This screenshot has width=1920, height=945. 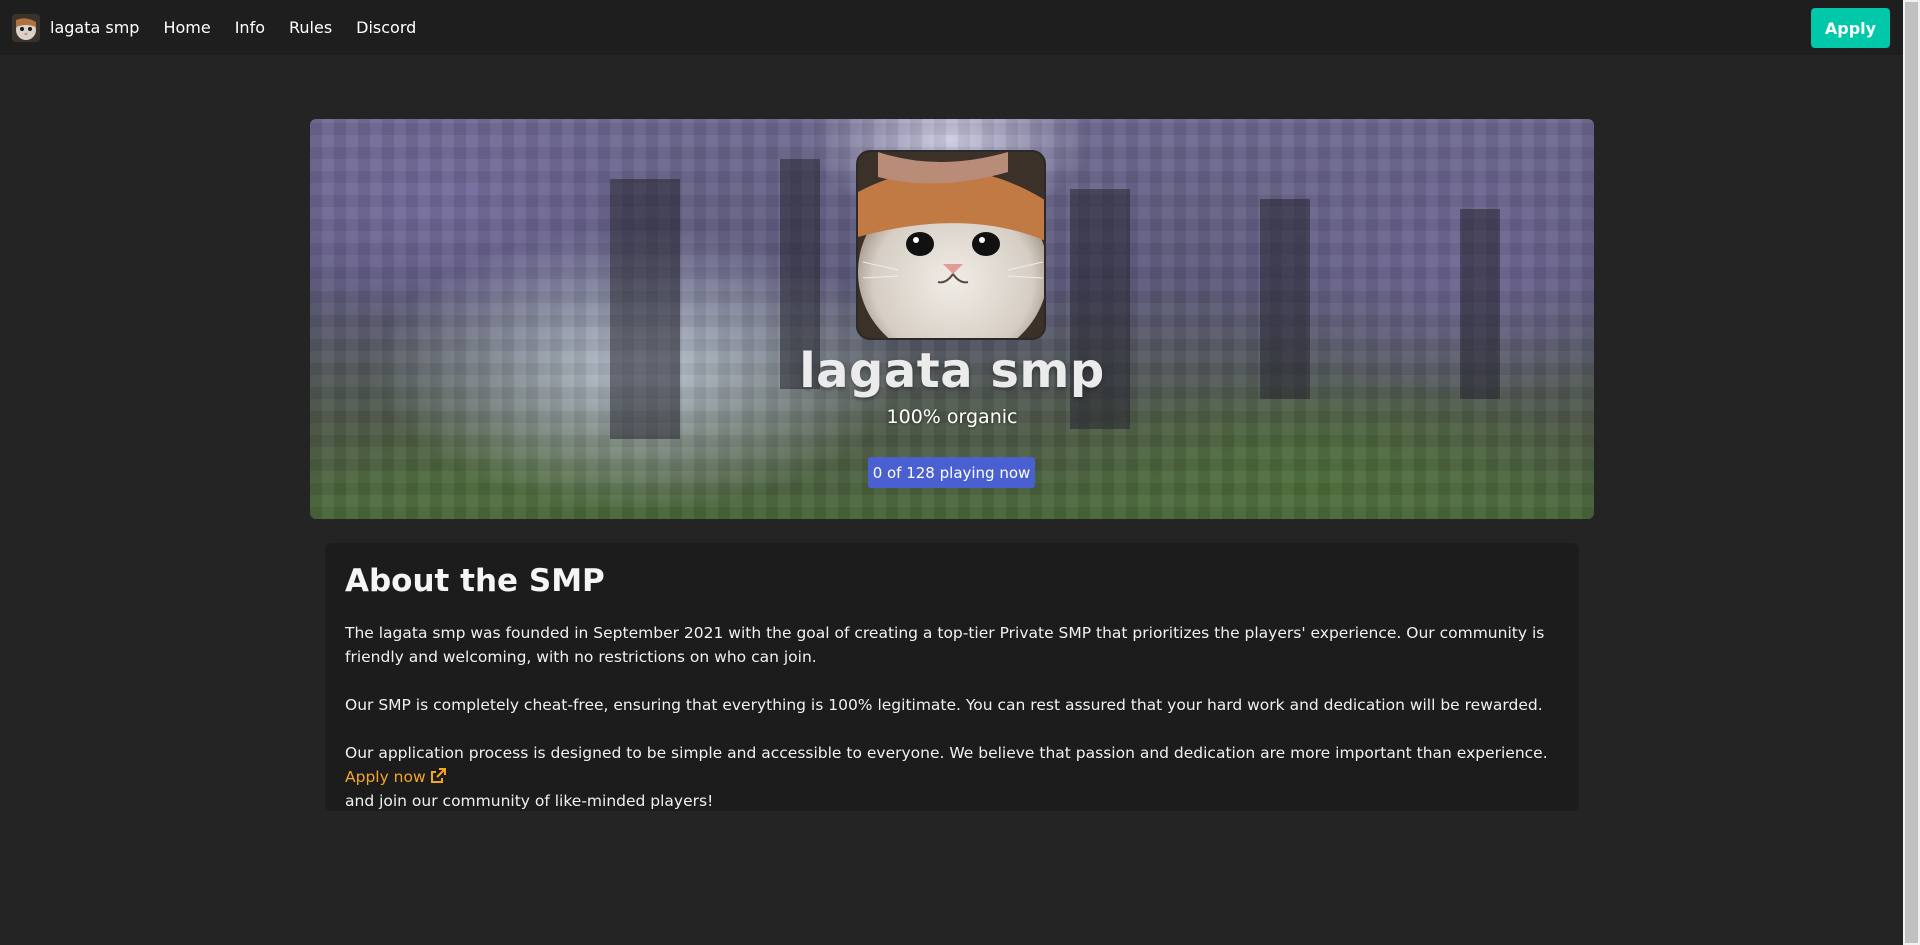 I want to click on nav-links: Home Info Rules Discord, so click(x=289, y=27).